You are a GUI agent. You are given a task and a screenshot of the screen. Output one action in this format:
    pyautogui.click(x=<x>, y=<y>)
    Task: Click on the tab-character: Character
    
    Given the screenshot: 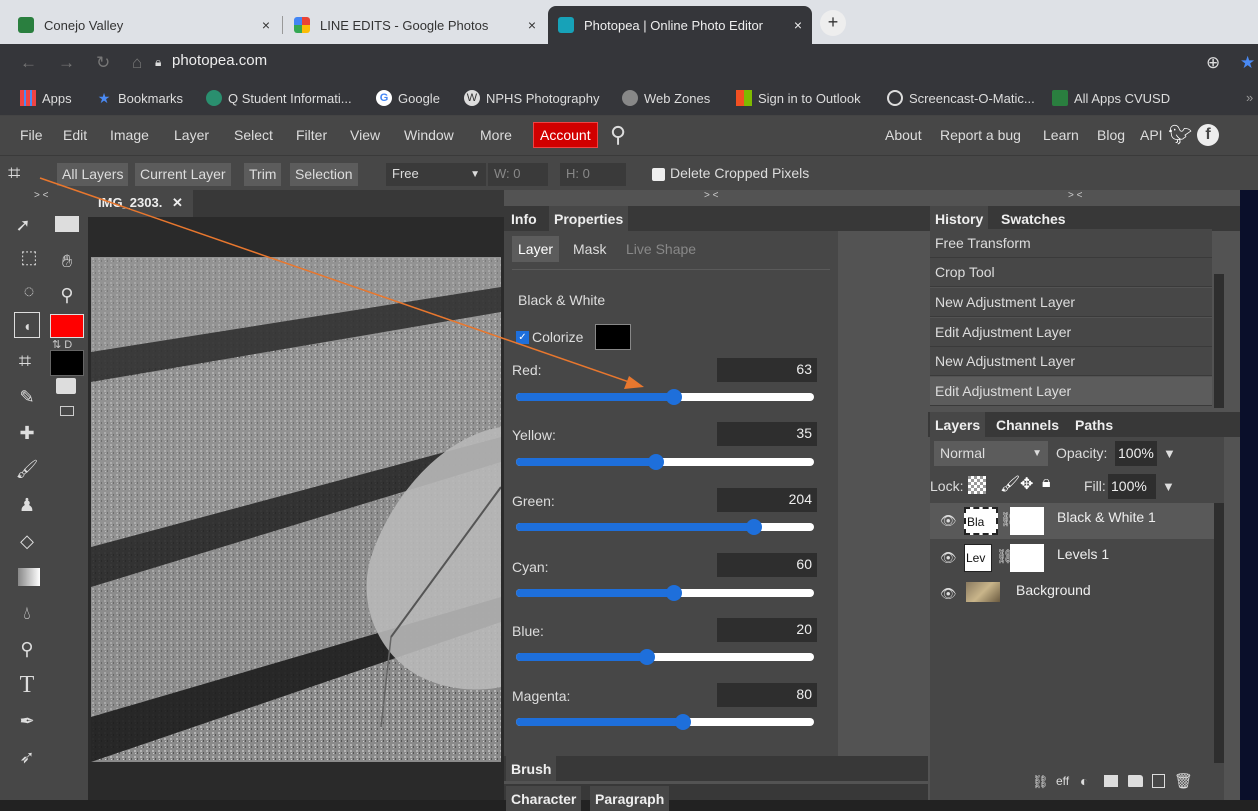 What is the action you would take?
    pyautogui.click(x=544, y=798)
    